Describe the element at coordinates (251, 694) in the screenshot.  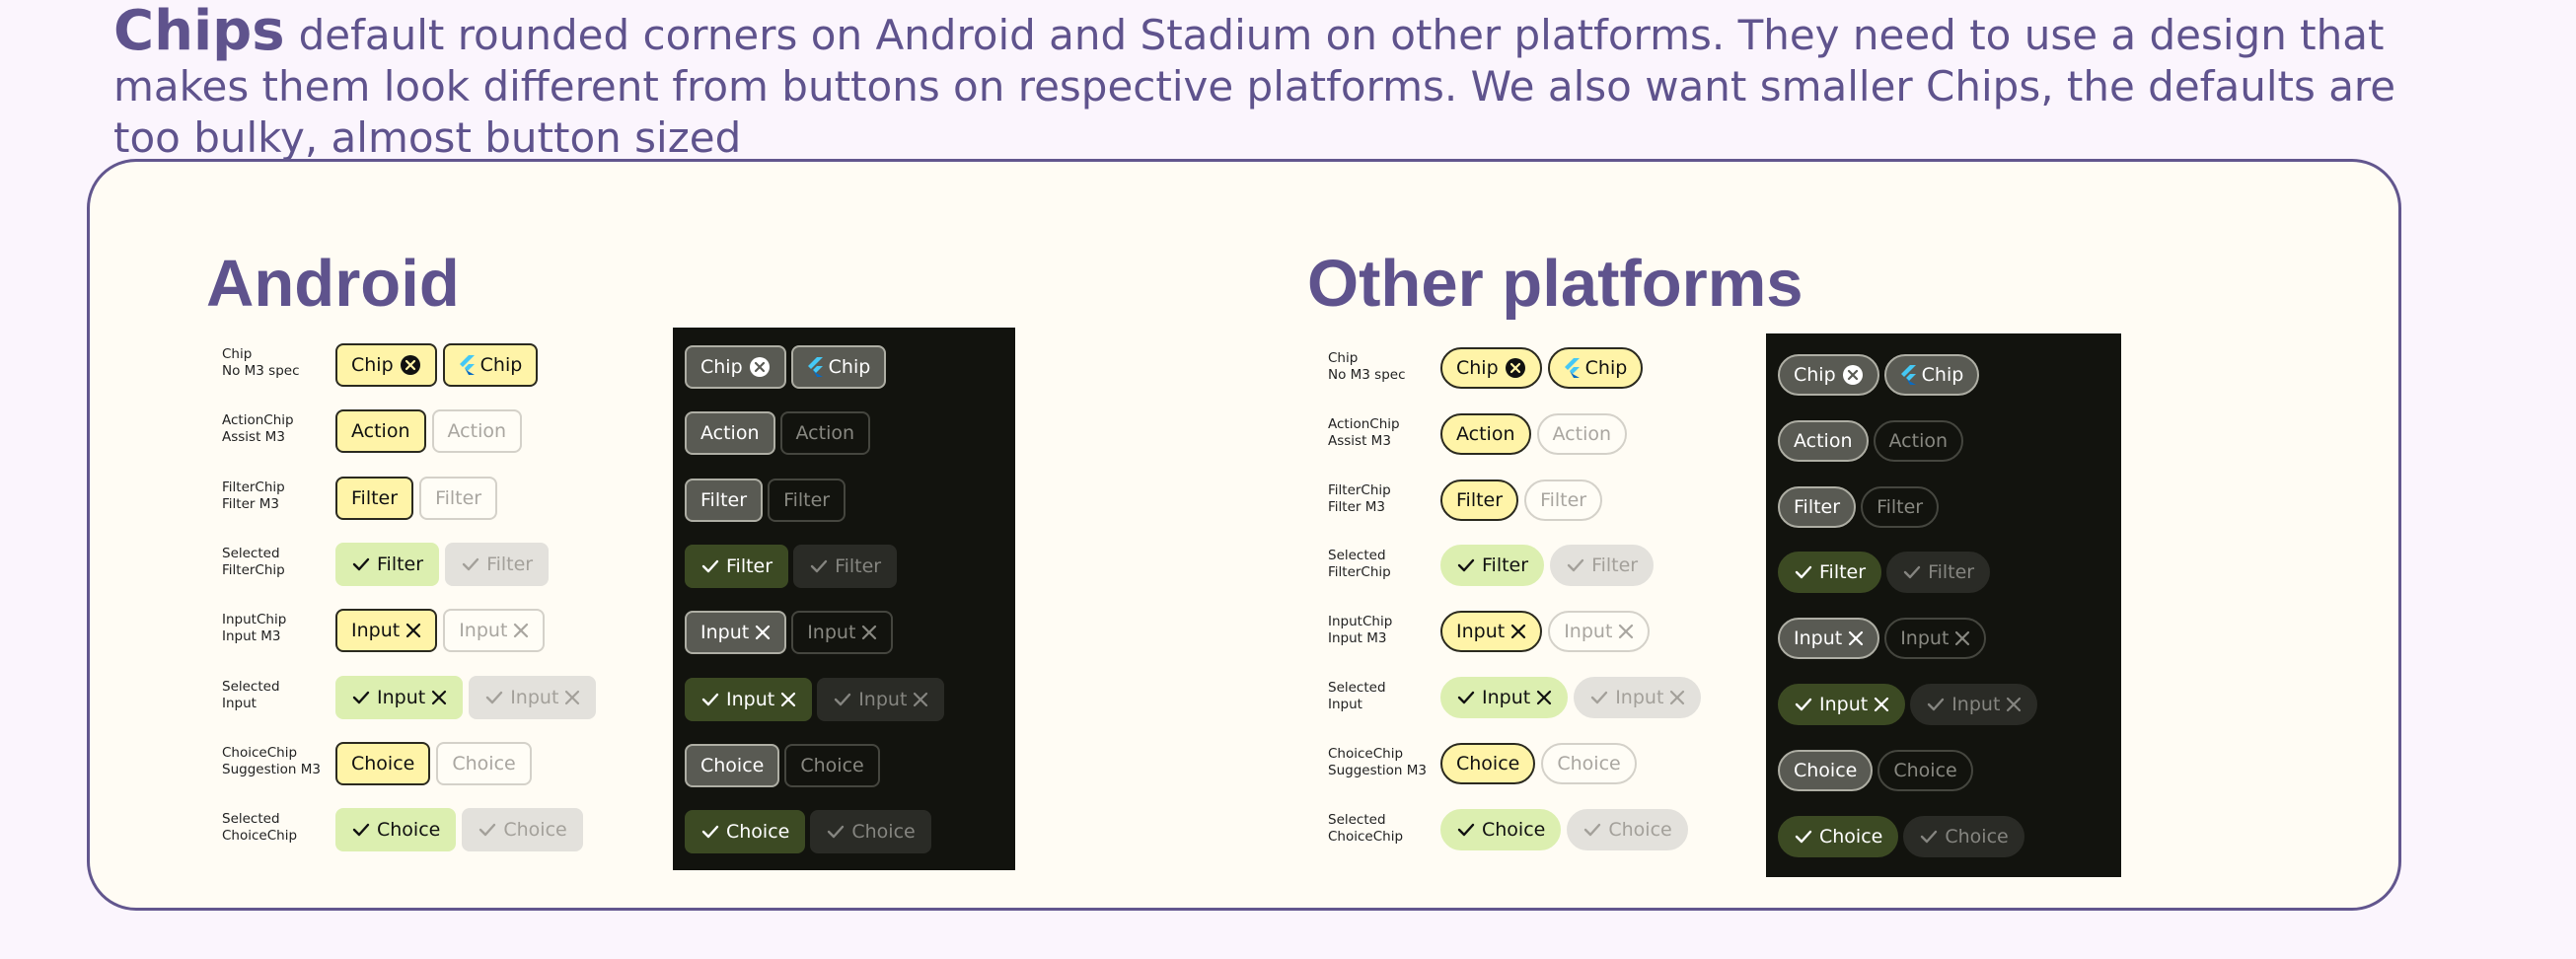
I see `row-label: Selected Input` at that location.